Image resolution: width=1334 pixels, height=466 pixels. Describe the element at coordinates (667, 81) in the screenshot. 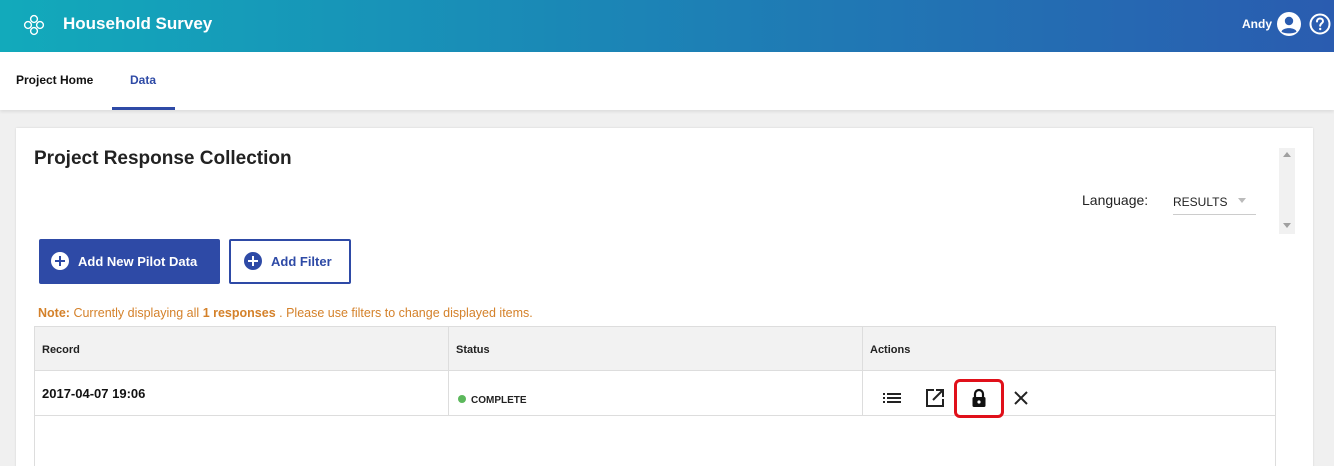

I see `tab-bar: Project Home Data` at that location.